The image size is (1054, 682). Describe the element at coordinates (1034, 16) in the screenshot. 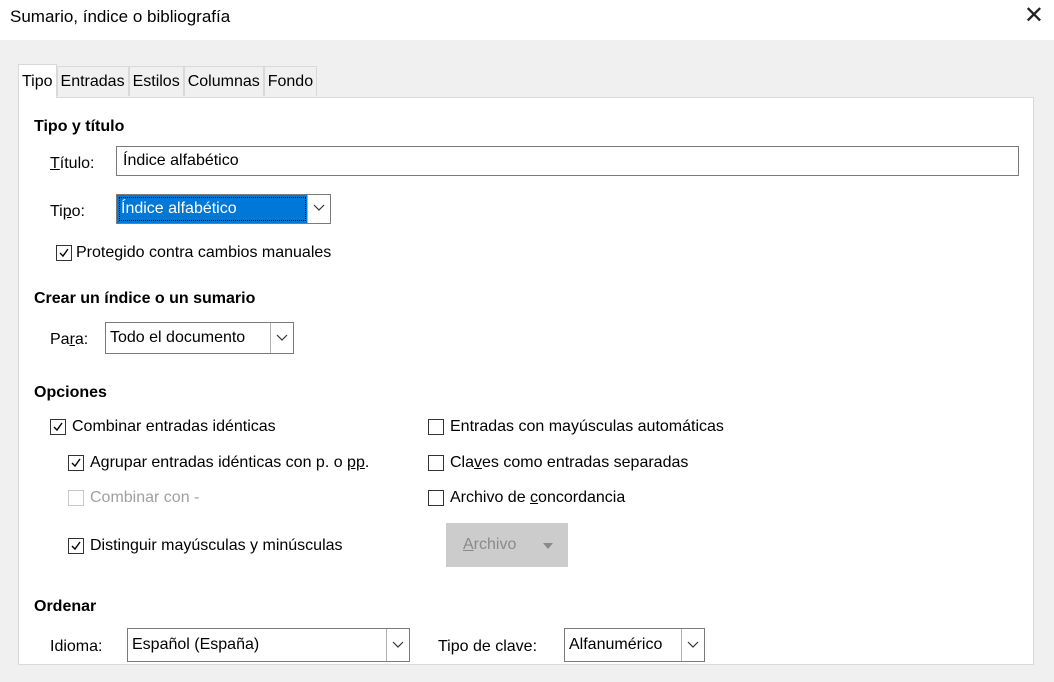

I see `close-icon: ✕` at that location.